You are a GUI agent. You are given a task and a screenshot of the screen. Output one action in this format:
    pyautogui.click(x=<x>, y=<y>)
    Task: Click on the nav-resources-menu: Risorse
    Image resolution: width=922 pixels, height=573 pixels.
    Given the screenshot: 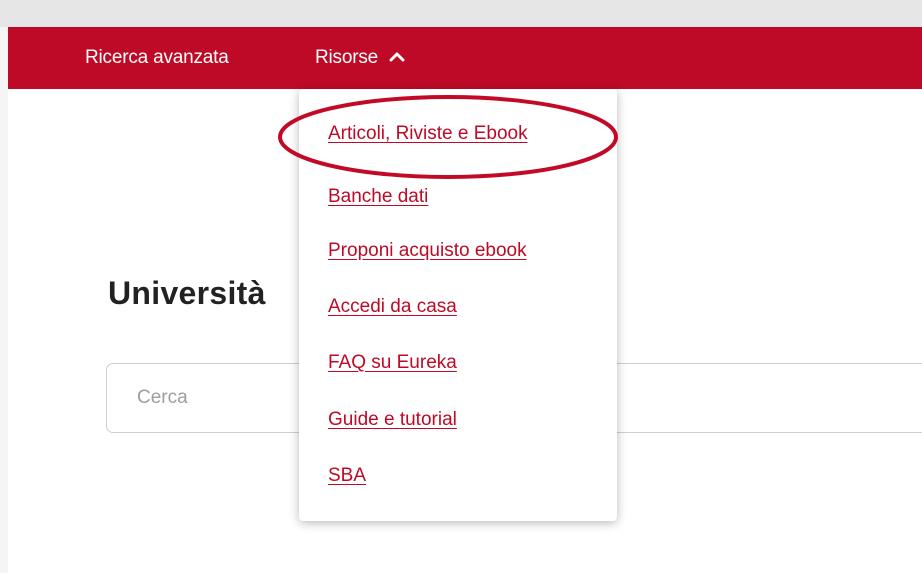 What is the action you would take?
    pyautogui.click(x=360, y=58)
    